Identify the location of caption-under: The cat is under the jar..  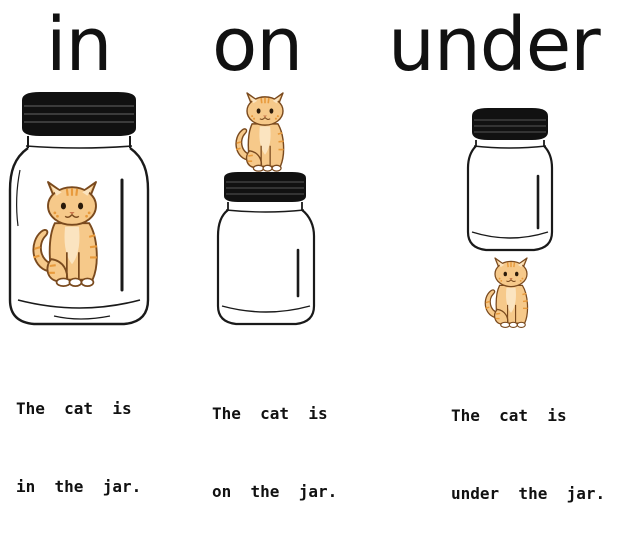
(528, 442).